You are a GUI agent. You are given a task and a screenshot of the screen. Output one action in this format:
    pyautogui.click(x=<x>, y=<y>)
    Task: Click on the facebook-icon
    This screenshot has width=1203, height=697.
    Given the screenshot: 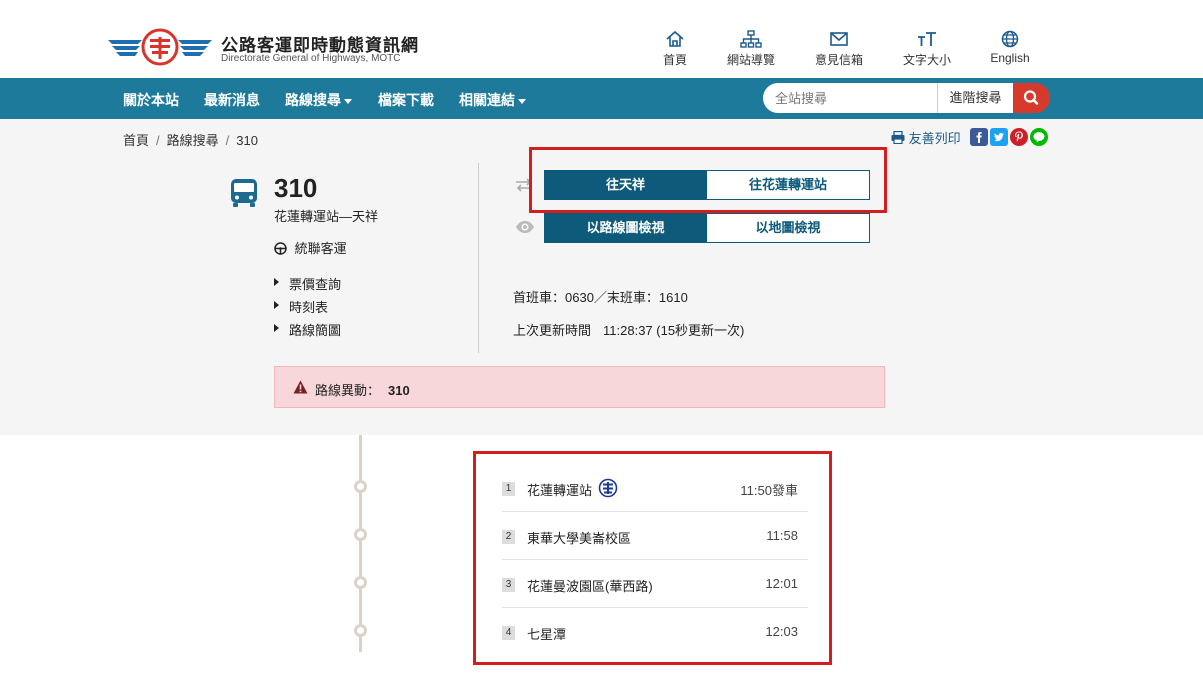 What is the action you would take?
    pyautogui.click(x=979, y=137)
    